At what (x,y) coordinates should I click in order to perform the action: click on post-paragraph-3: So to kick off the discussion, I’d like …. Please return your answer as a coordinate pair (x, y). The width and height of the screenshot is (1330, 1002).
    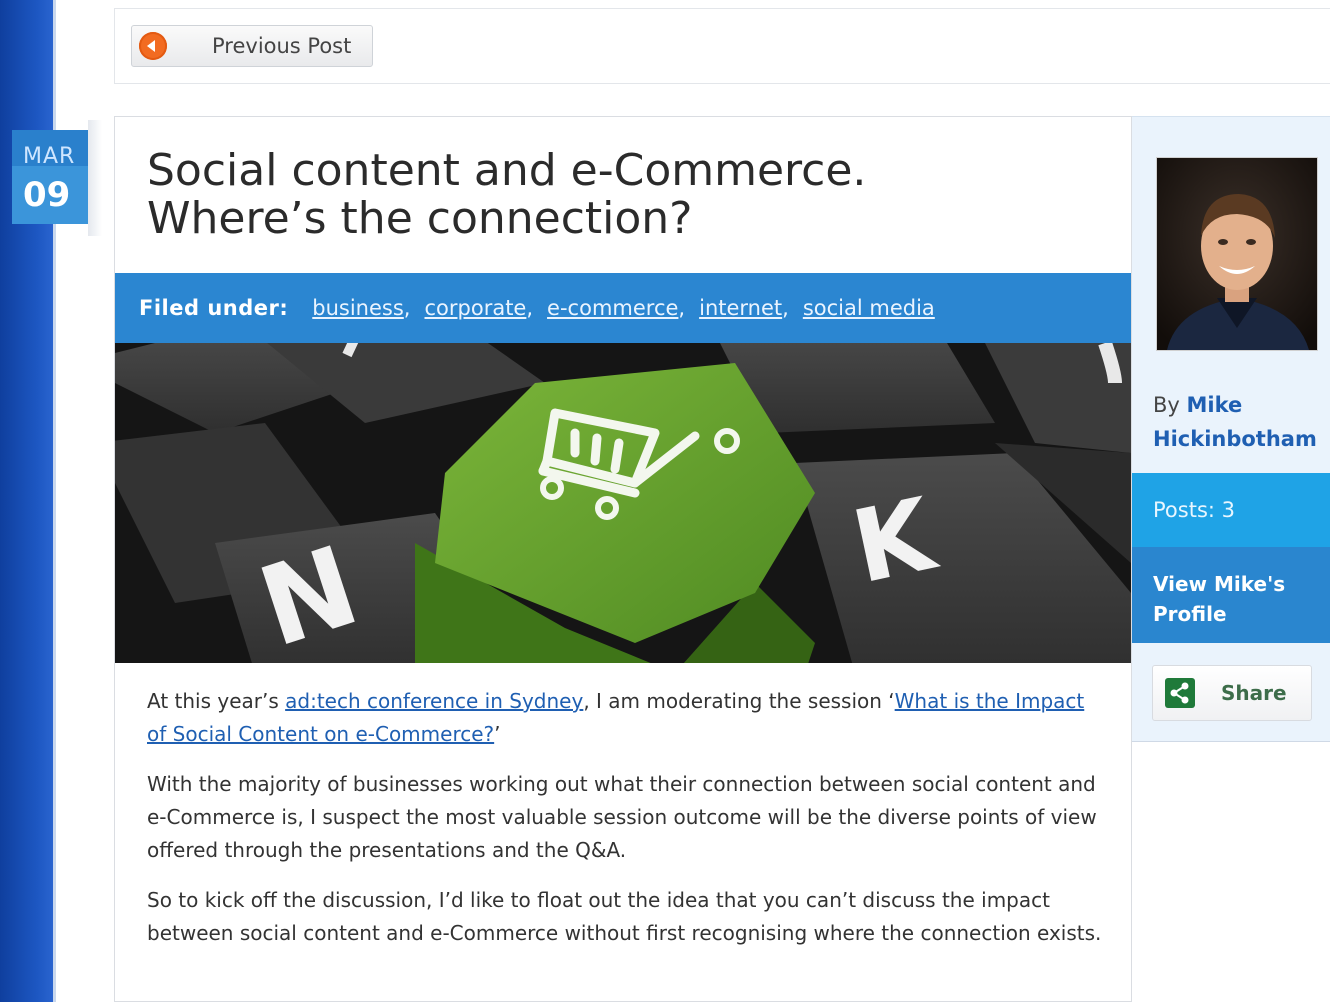
    Looking at the image, I should click on (624, 916).